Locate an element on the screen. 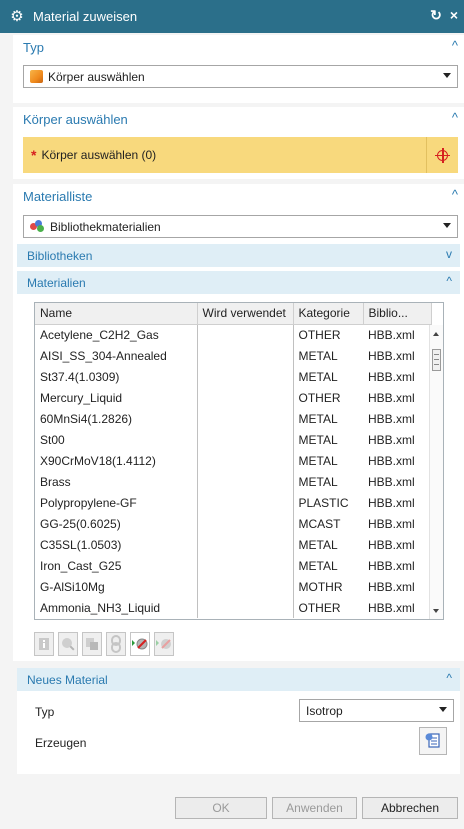  table-row: Polypropylene-GF PLASTIC HBB.xml is located at coordinates (233, 502).